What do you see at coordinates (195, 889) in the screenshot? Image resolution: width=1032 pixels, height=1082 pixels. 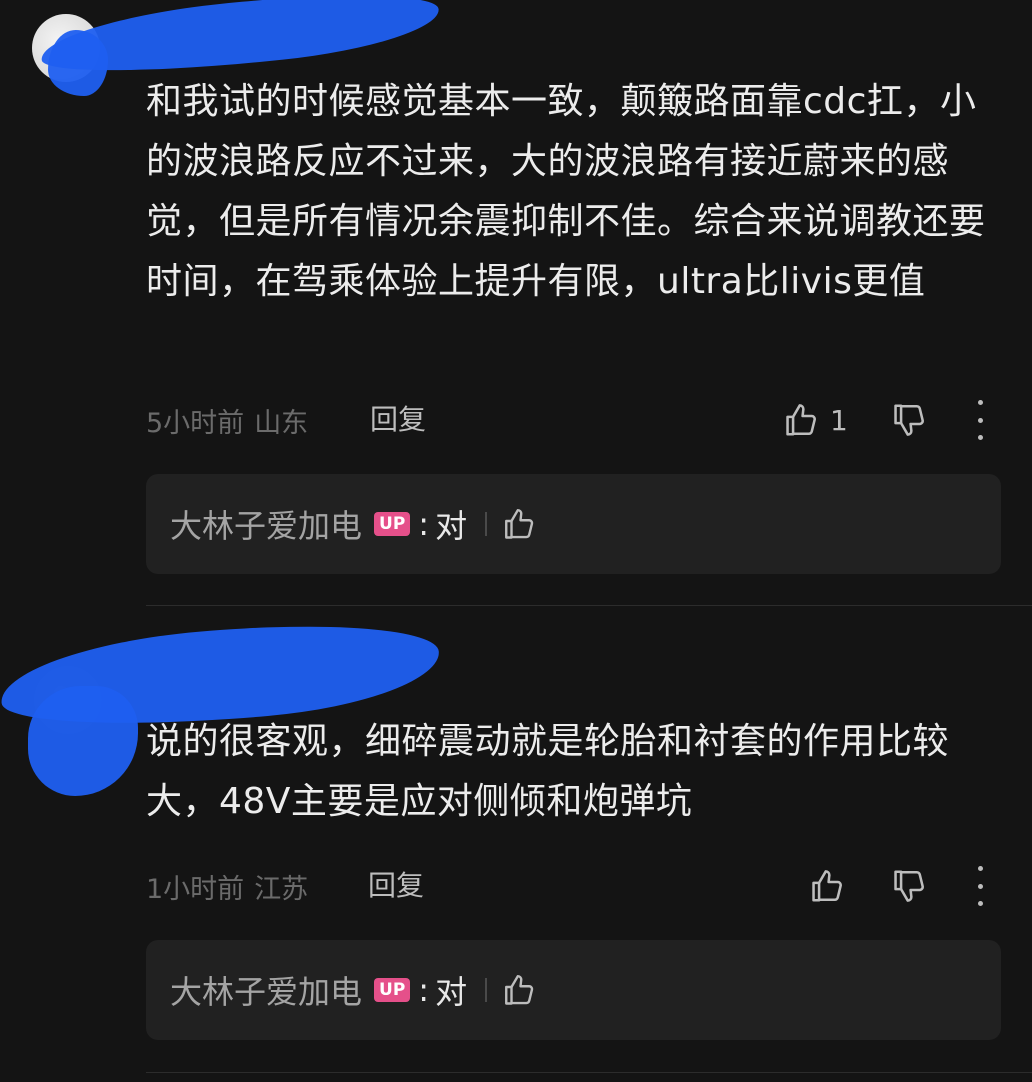 I see `comment-time: 1小时前` at bounding box center [195, 889].